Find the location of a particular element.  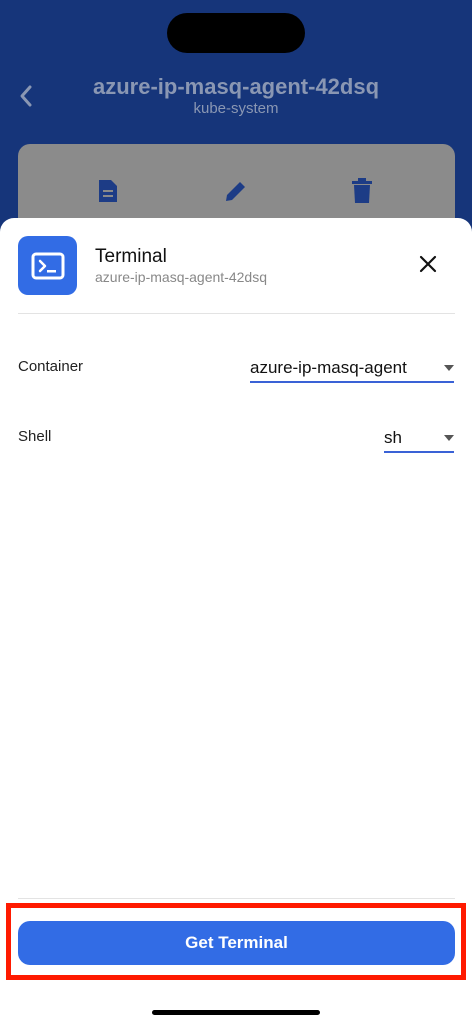

edit-action is located at coordinates (236, 191).